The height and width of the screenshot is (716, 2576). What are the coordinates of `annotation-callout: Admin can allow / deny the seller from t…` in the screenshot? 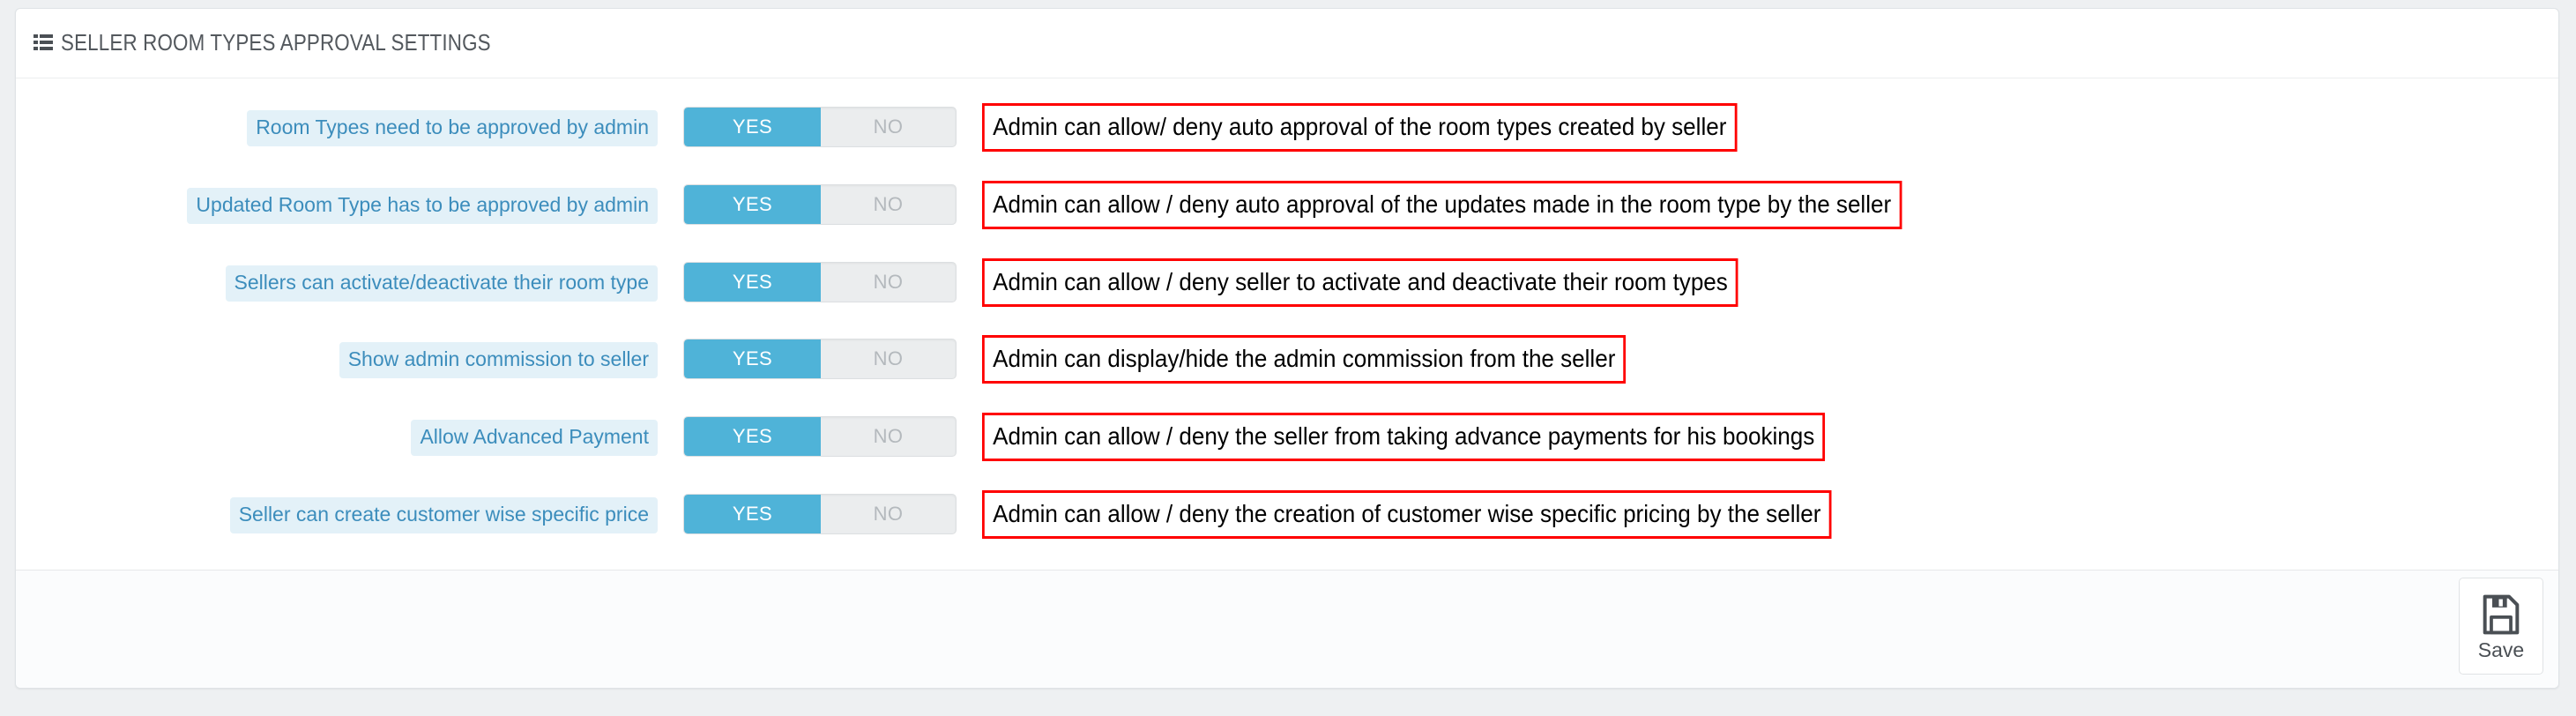 It's located at (1404, 437).